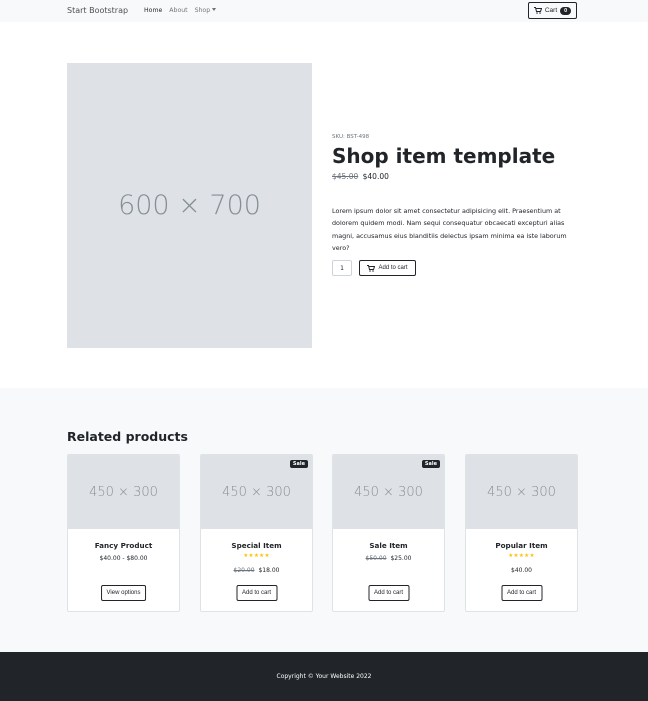  I want to click on nav-links: Home About Shop, so click(180, 10).